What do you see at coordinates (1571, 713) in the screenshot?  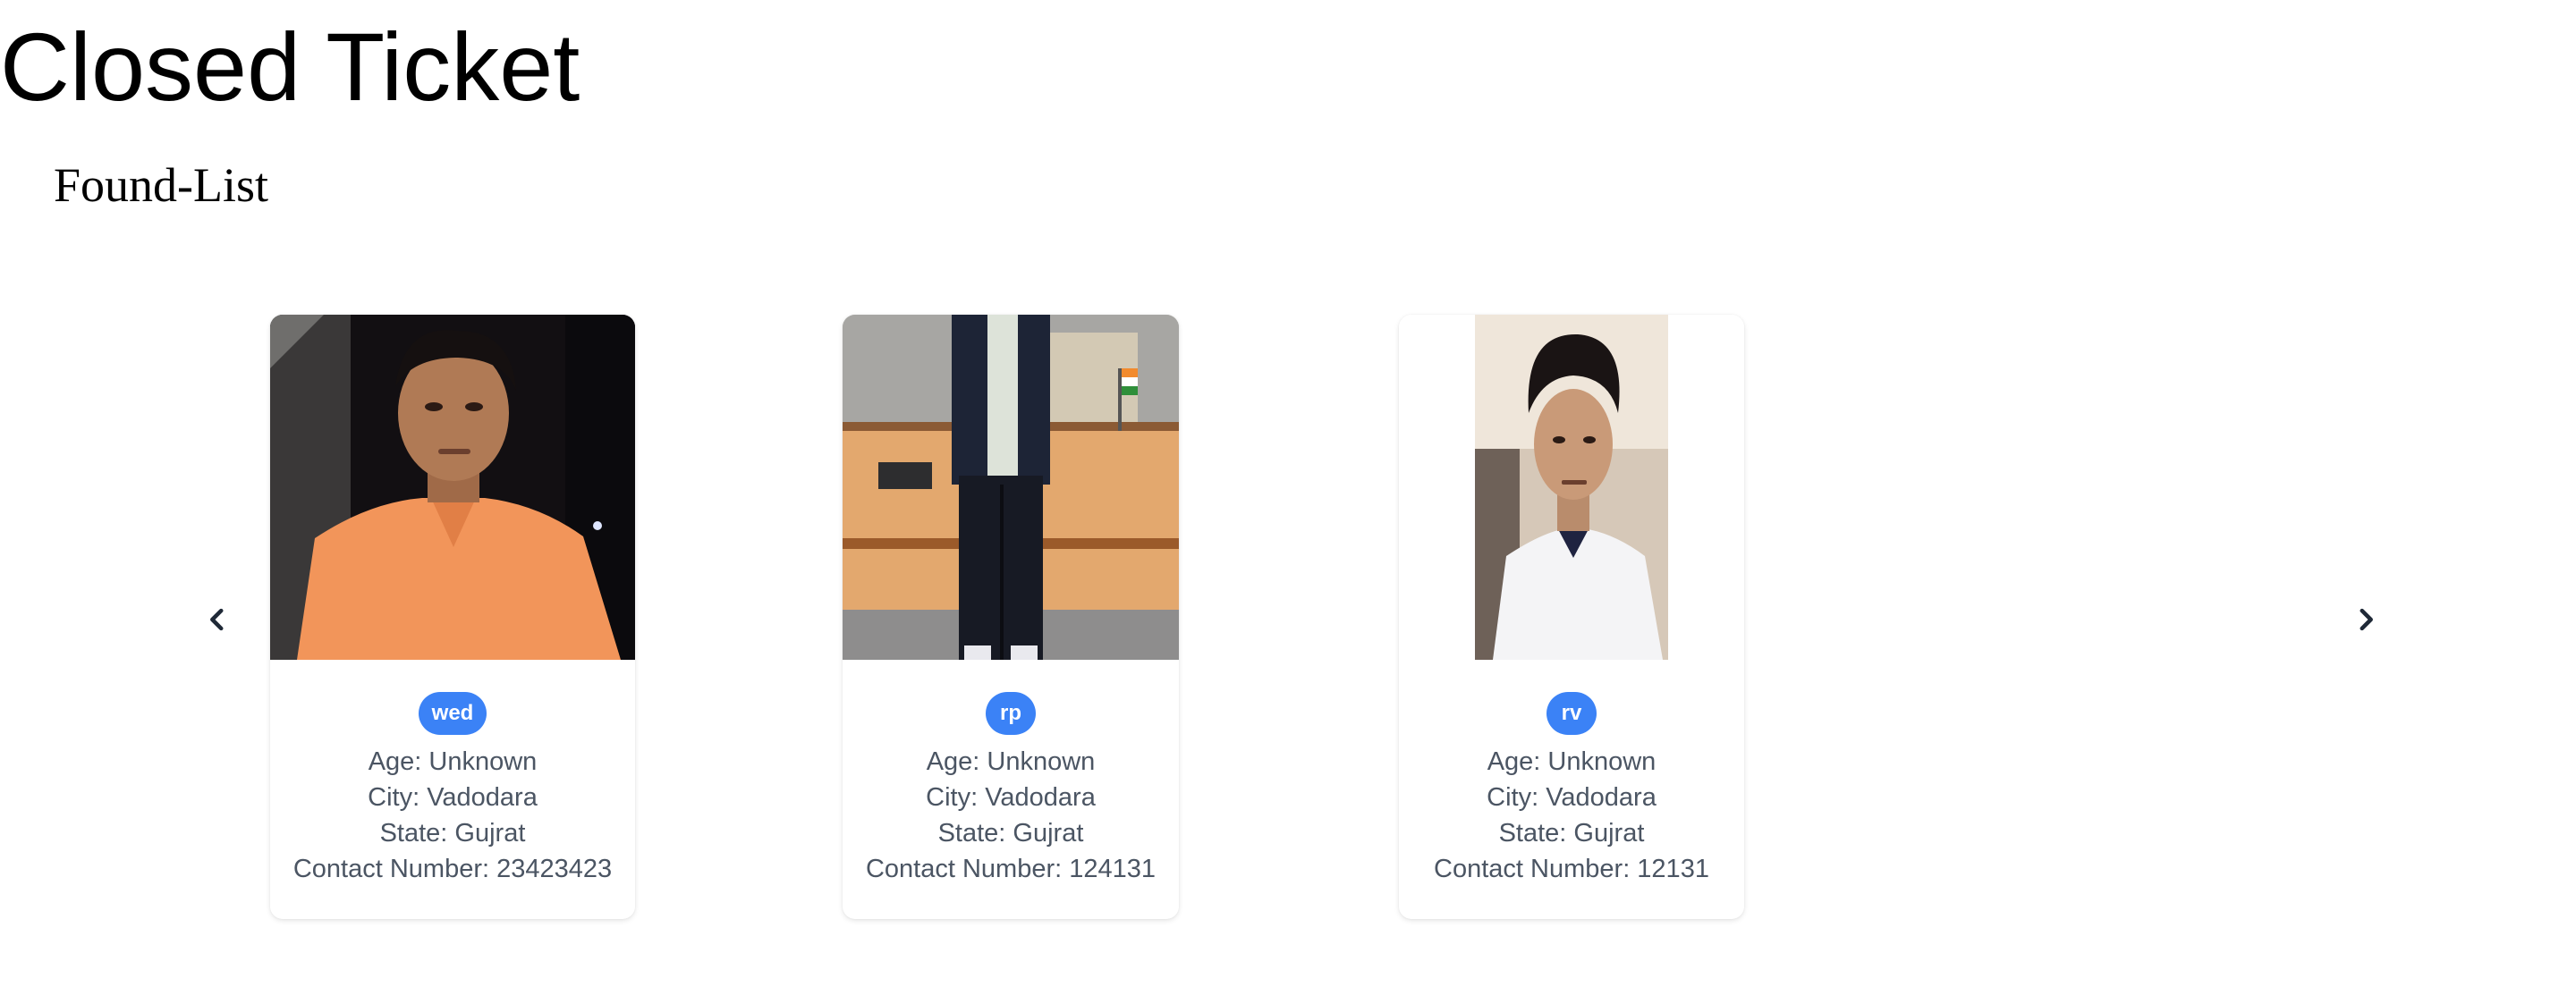 I see `name-badge: rv` at bounding box center [1571, 713].